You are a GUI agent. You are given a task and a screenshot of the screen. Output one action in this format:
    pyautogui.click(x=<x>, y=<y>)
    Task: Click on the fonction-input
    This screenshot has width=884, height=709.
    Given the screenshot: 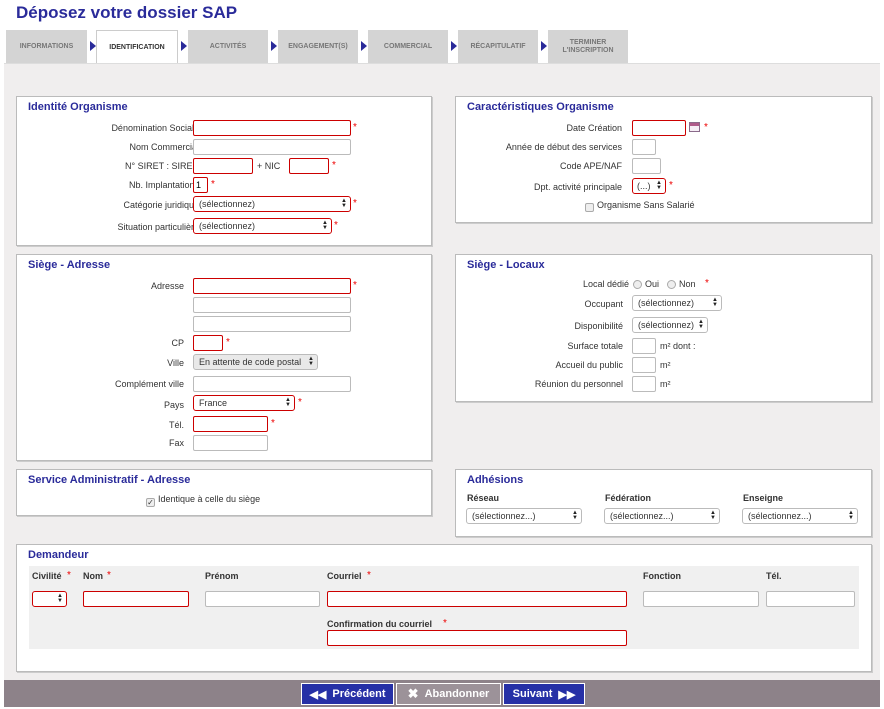 What is the action you would take?
    pyautogui.click(x=701, y=599)
    